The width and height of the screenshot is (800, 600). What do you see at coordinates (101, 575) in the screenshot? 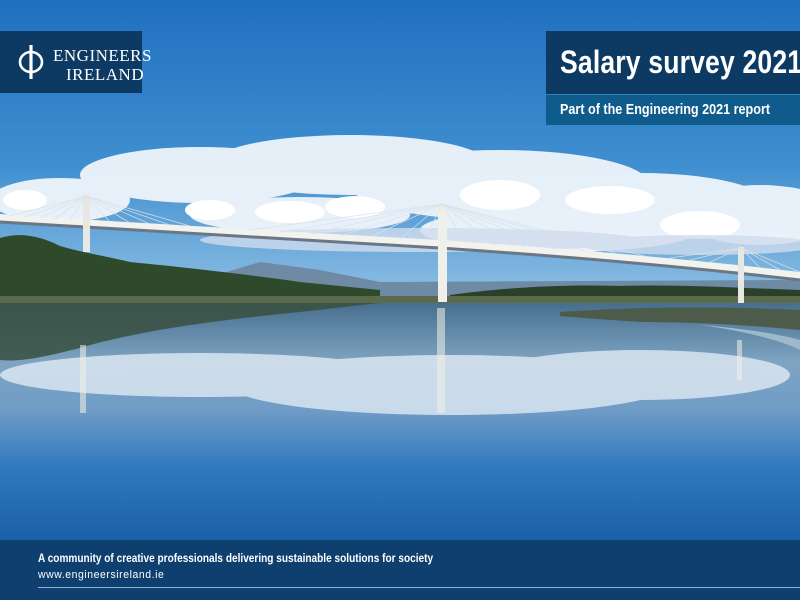
I see `website-link: www.engineersireland.ie` at bounding box center [101, 575].